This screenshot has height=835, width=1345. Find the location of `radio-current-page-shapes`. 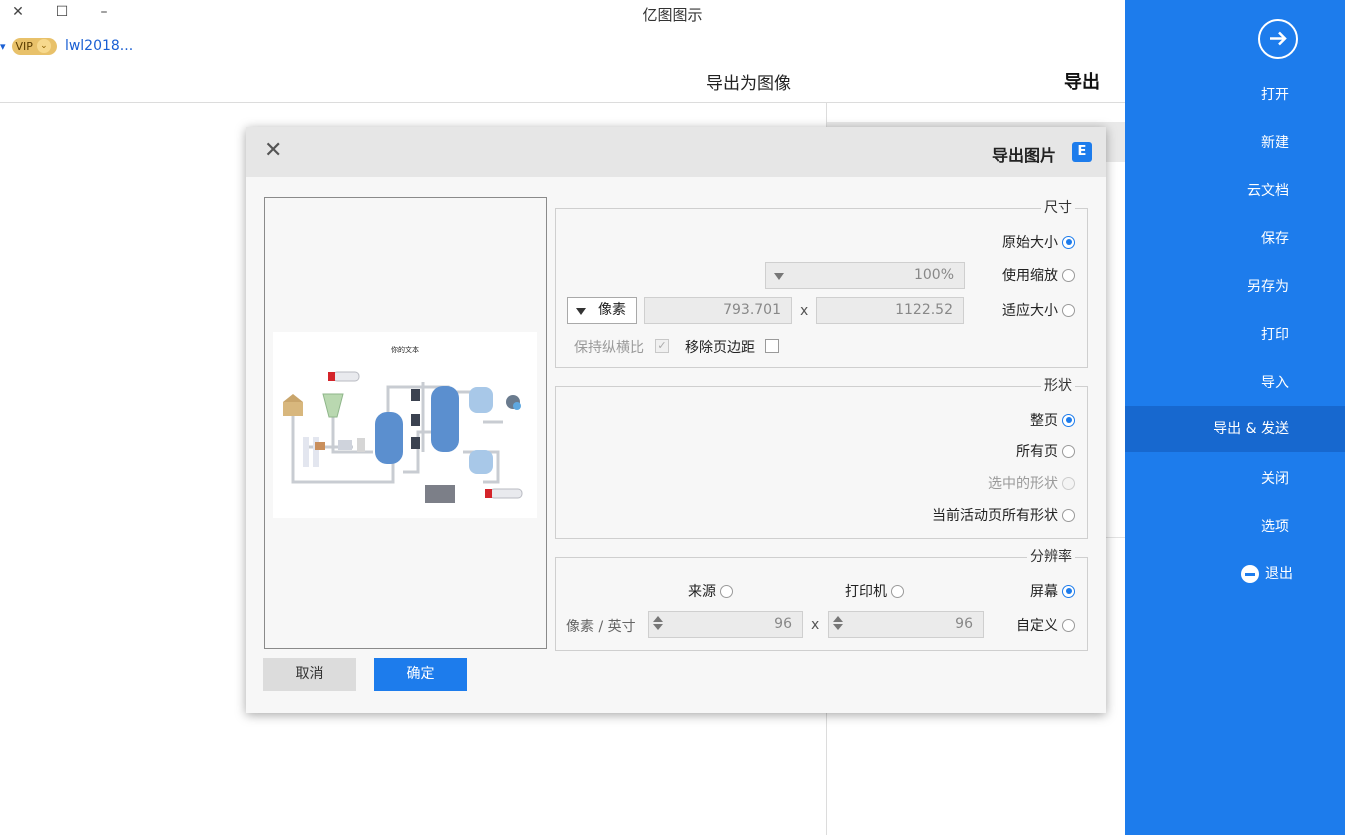

radio-current-page-shapes is located at coordinates (1068, 515).